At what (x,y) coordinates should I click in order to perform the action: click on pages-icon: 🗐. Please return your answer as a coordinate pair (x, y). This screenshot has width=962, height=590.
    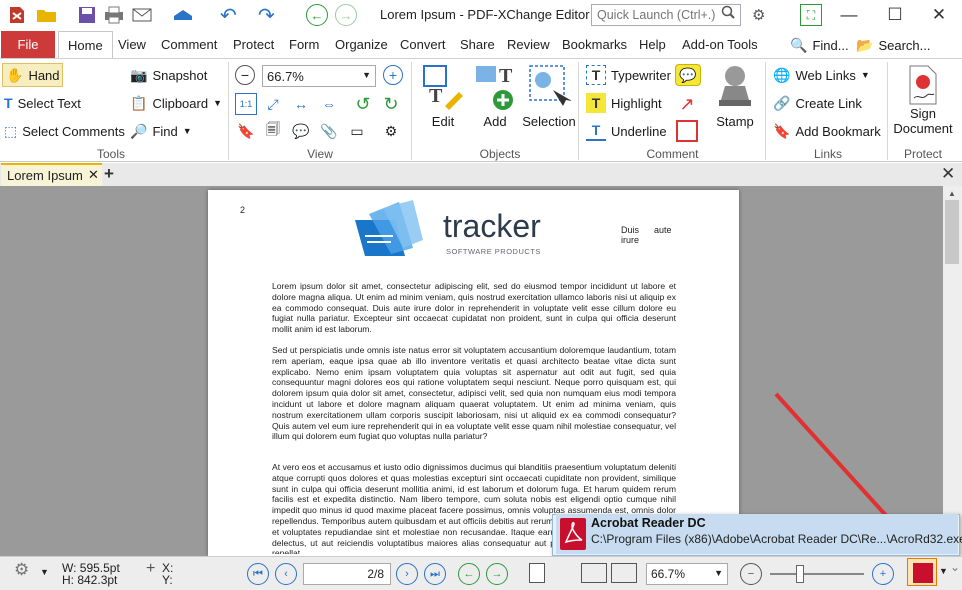
    Looking at the image, I should click on (273, 131).